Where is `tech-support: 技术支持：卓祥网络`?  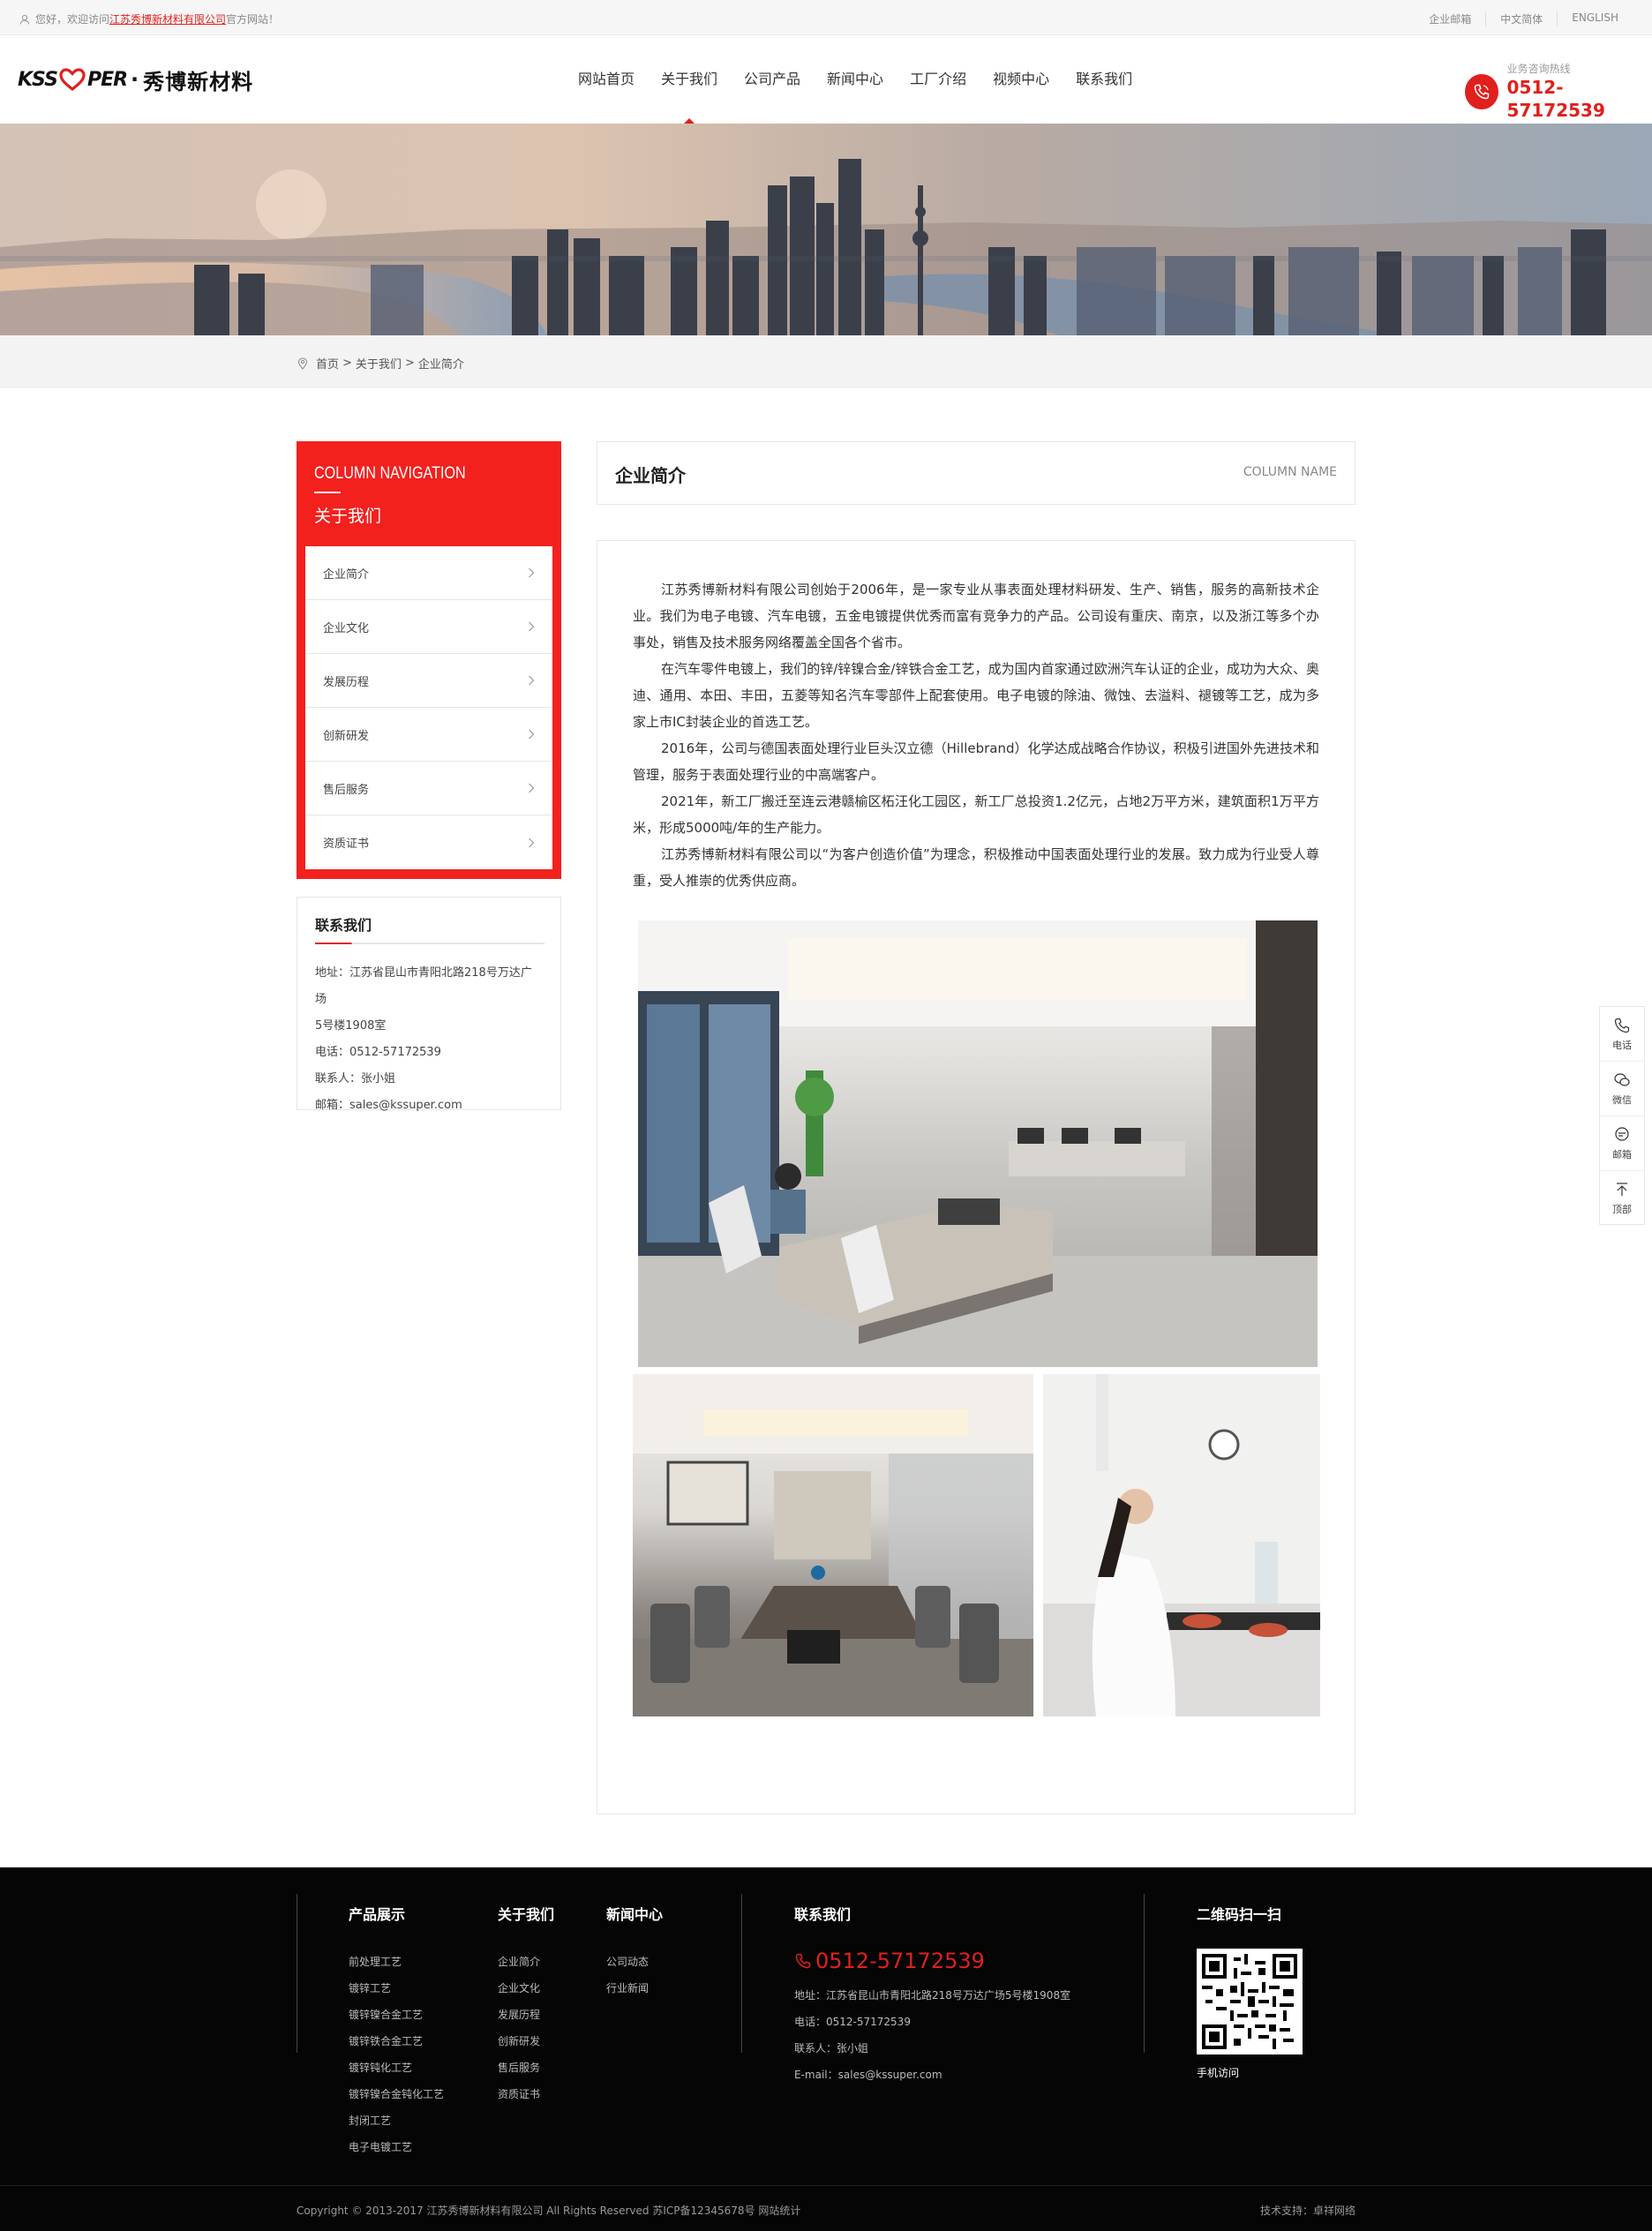
tech-support: 技术支持：卓祥网络 is located at coordinates (1307, 2210).